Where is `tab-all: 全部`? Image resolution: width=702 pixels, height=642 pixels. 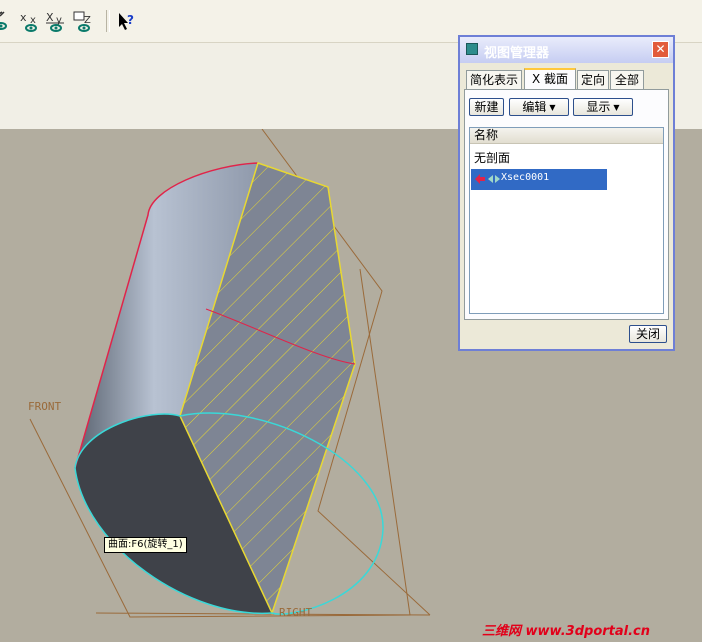 tab-all: 全部 is located at coordinates (627, 79).